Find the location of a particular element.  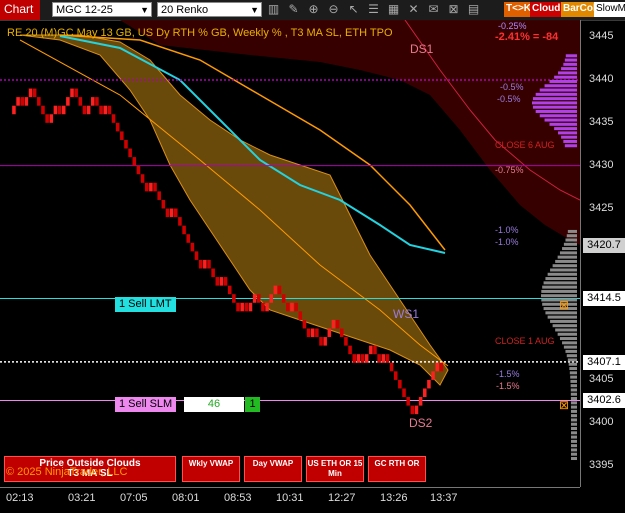

pencil-icon: ✎ is located at coordinates (293, 9).